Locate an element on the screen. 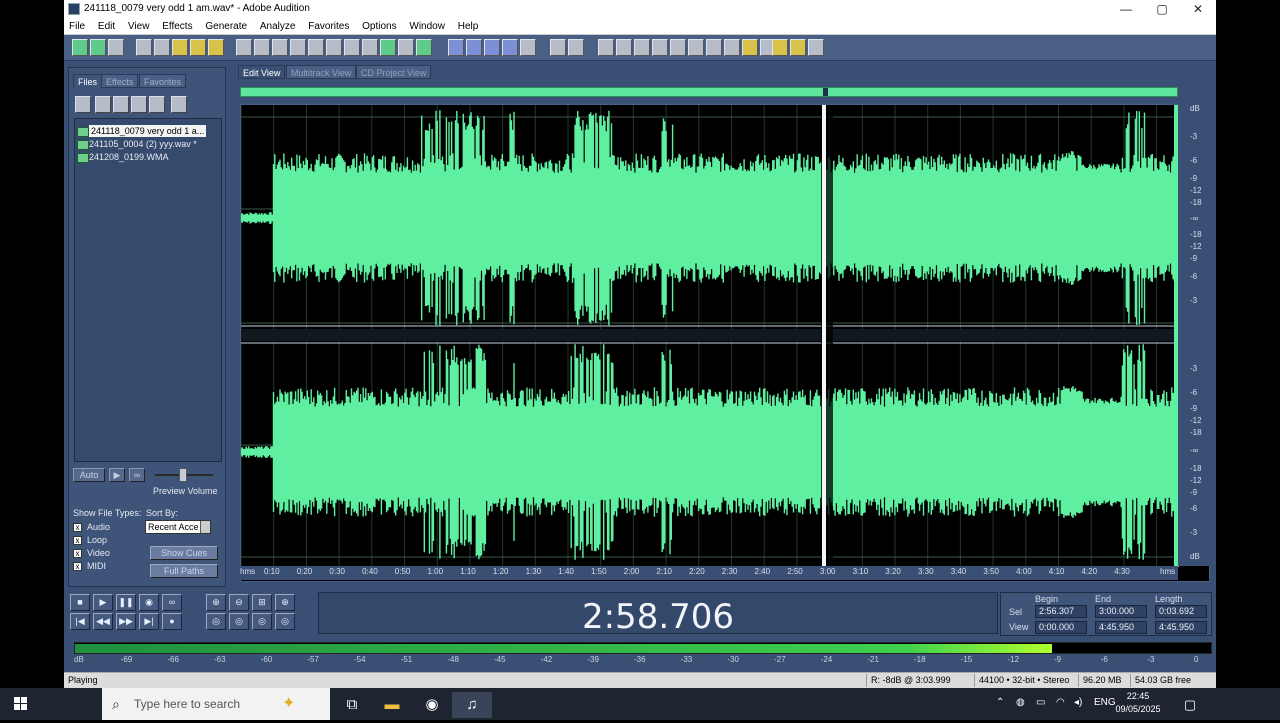  start-button is located at coordinates (21, 704).